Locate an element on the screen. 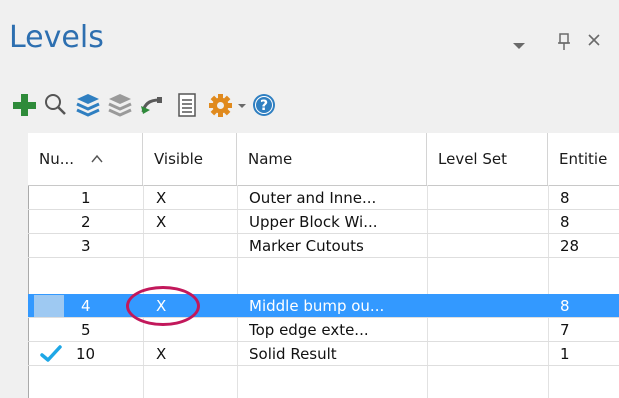 The image size is (619, 398). table-row: 5 Top edge exte... 7 is located at coordinates (323, 330).